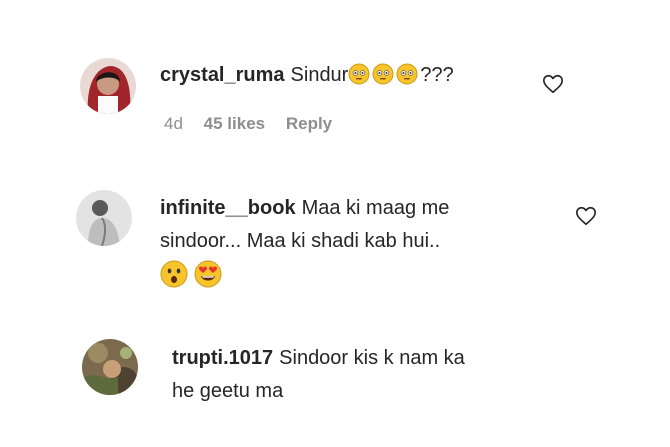 Image resolution: width=670 pixels, height=447 pixels. Describe the element at coordinates (375, 208) in the screenshot. I see `comment-text-line1: Maa ki maag me` at that location.